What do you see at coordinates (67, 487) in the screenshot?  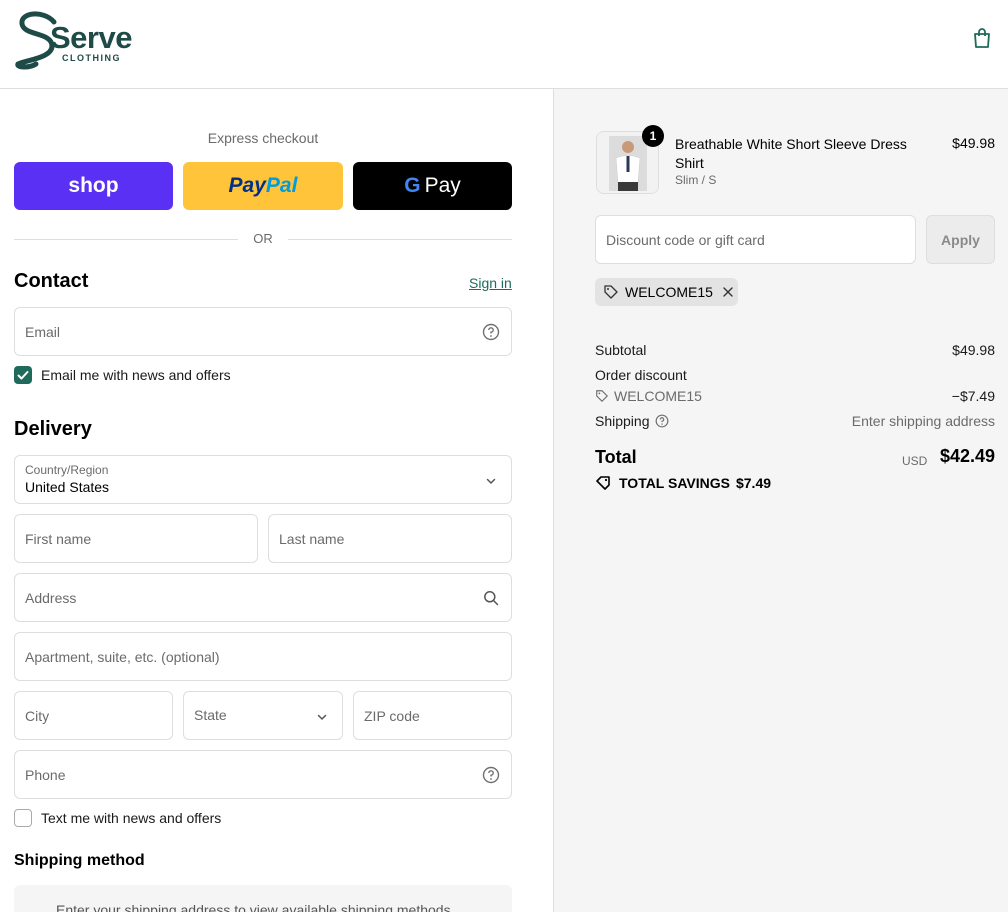 I see `country-value: United States` at bounding box center [67, 487].